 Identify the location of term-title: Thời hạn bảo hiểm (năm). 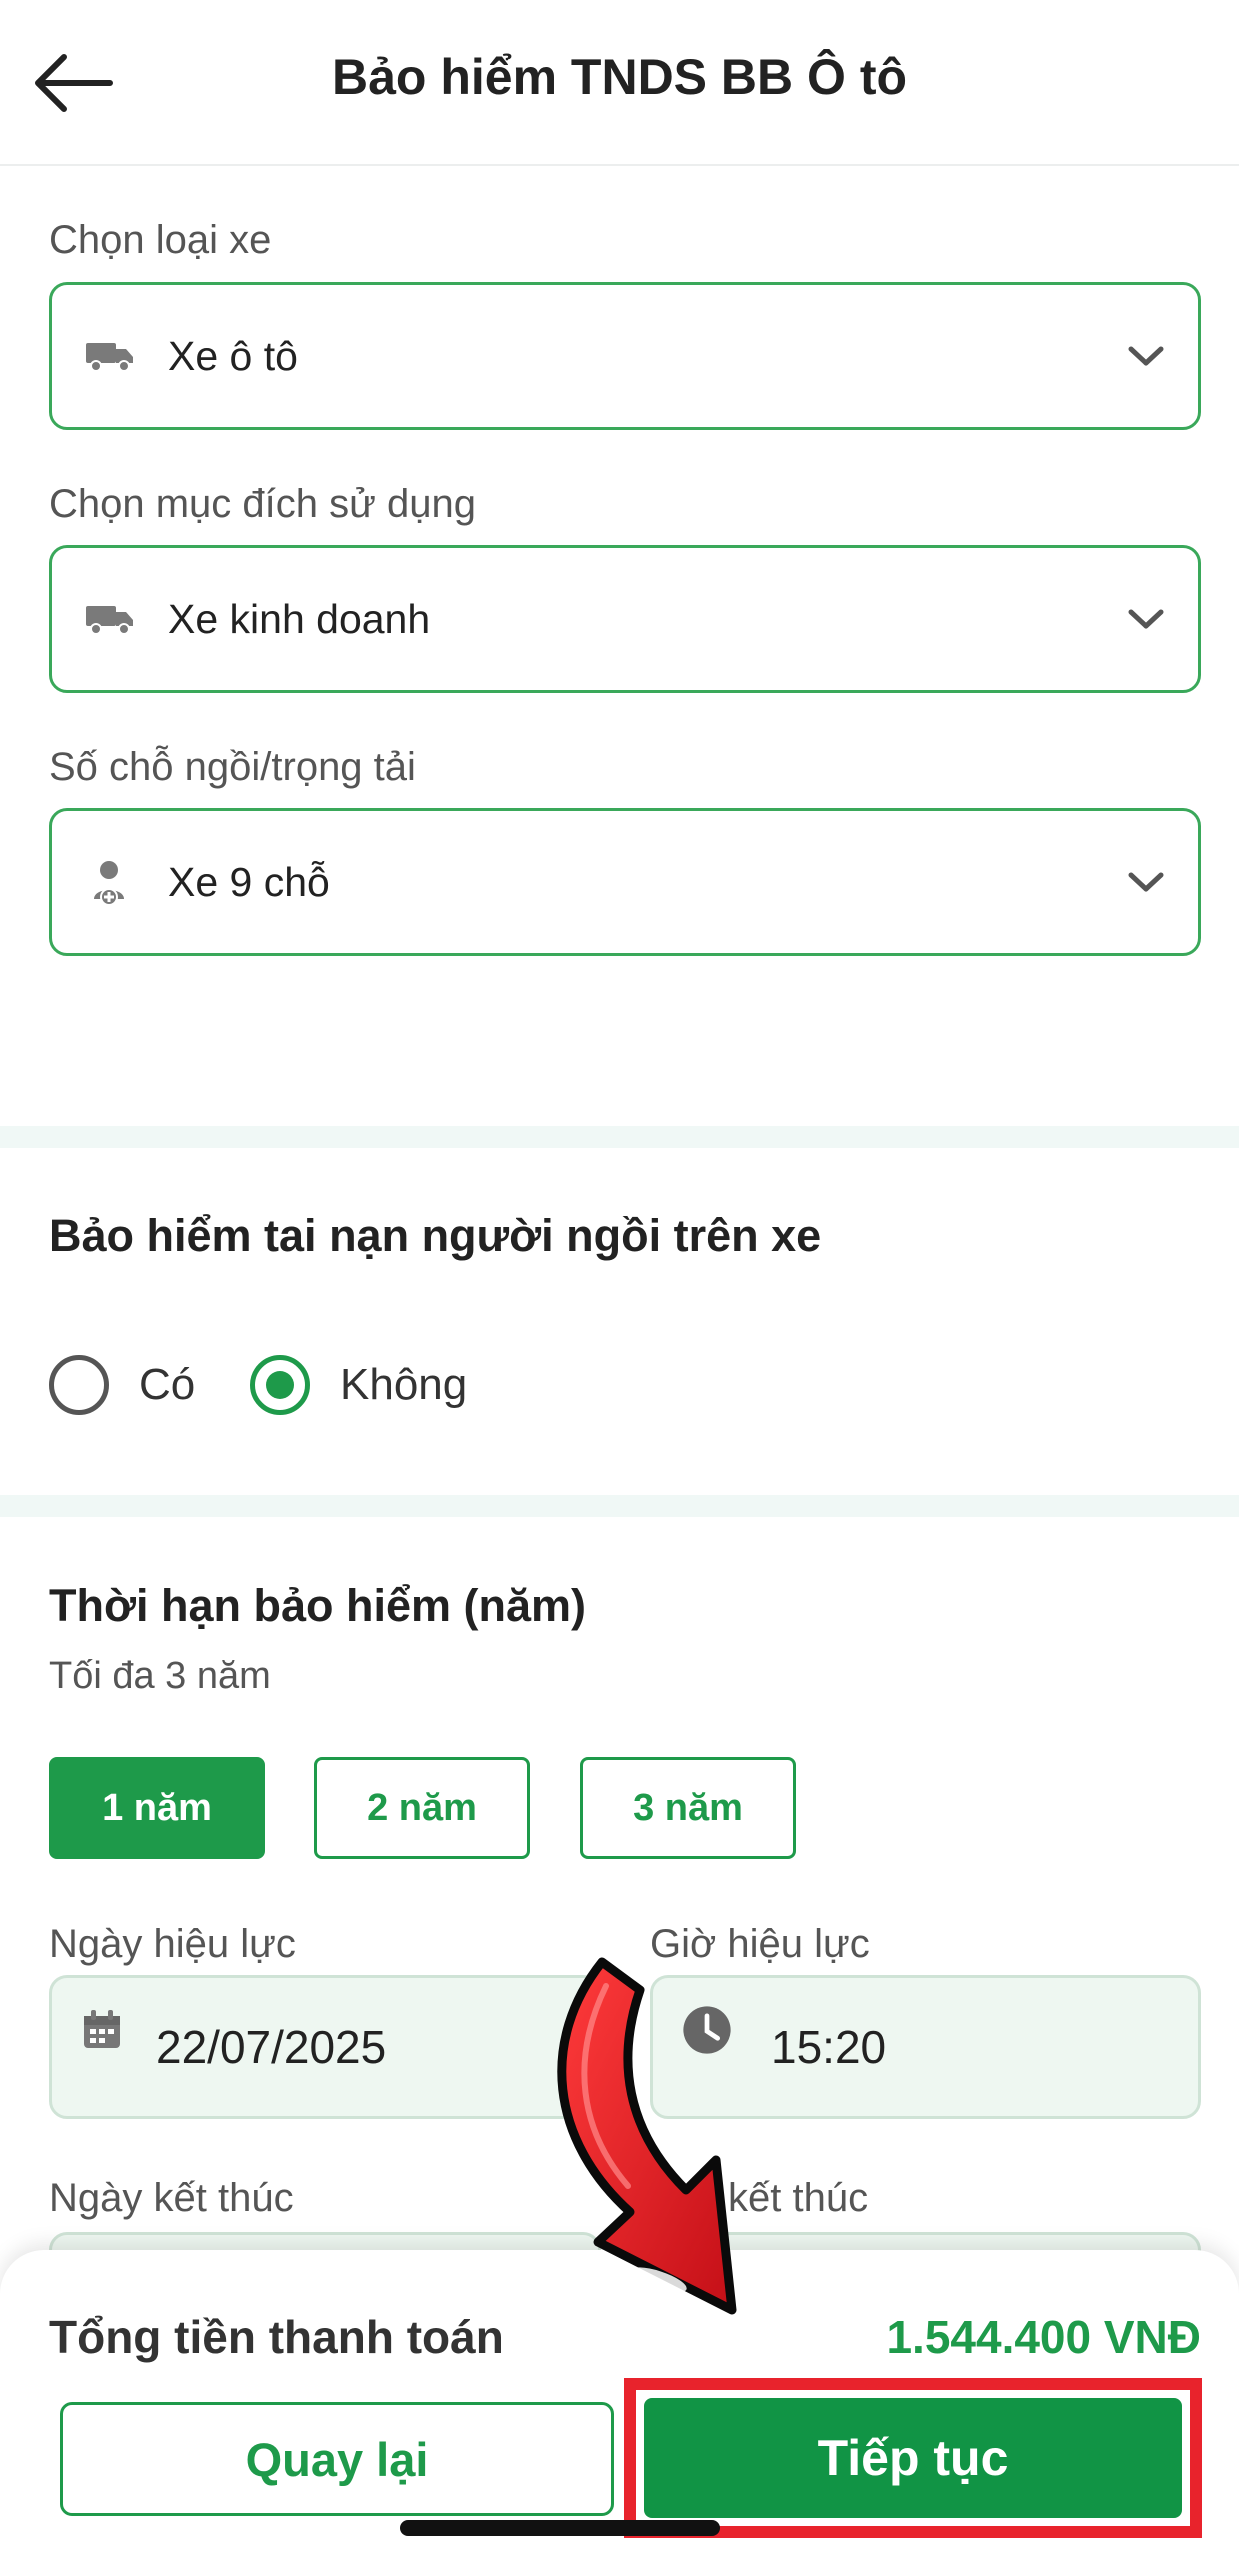
(318, 1605).